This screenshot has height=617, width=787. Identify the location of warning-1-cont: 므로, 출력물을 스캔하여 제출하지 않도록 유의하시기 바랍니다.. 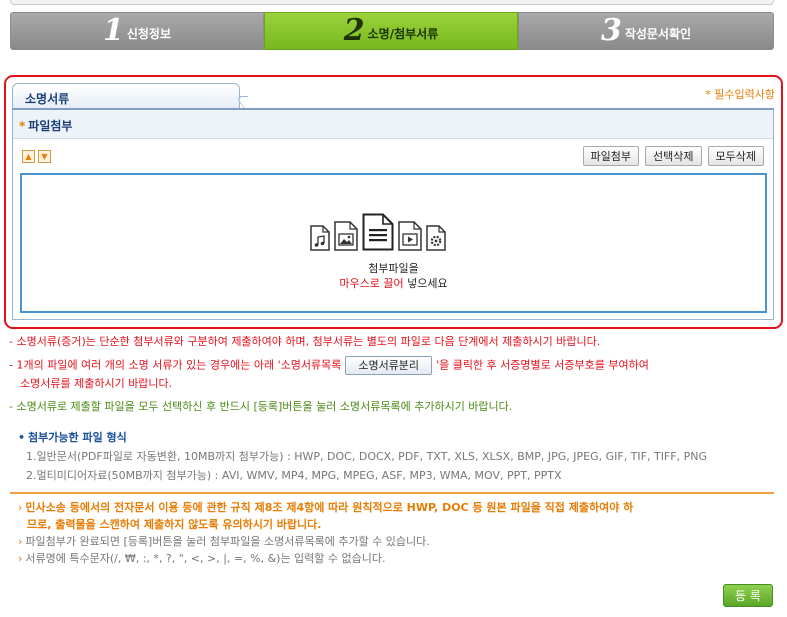
(174, 524).